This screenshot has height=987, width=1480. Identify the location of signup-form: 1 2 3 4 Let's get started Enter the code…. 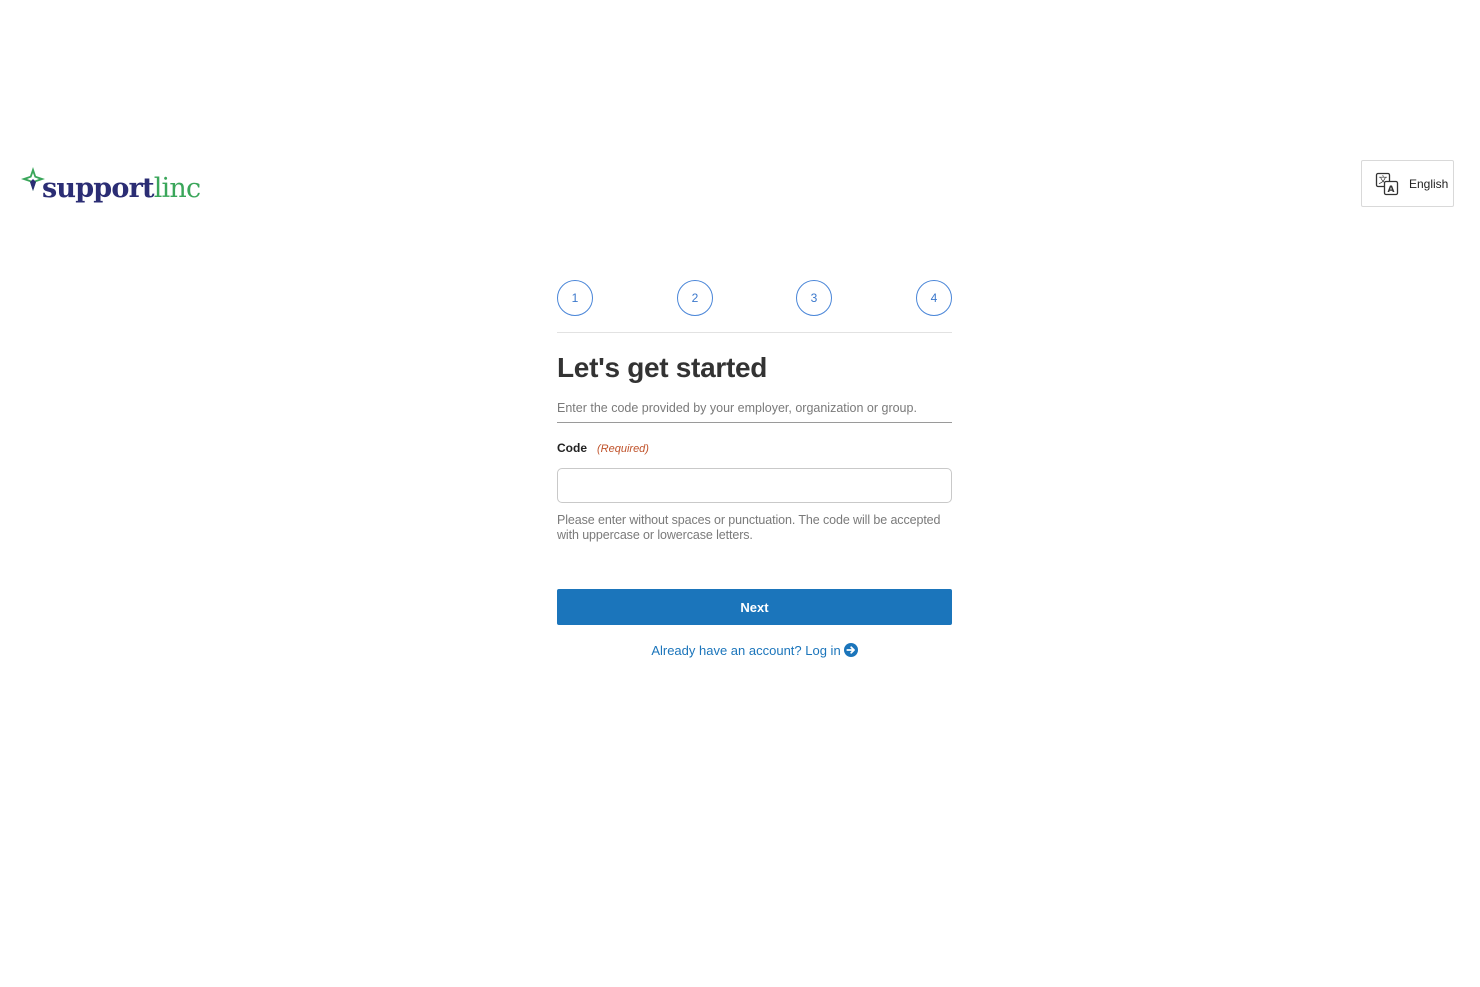
(754, 469).